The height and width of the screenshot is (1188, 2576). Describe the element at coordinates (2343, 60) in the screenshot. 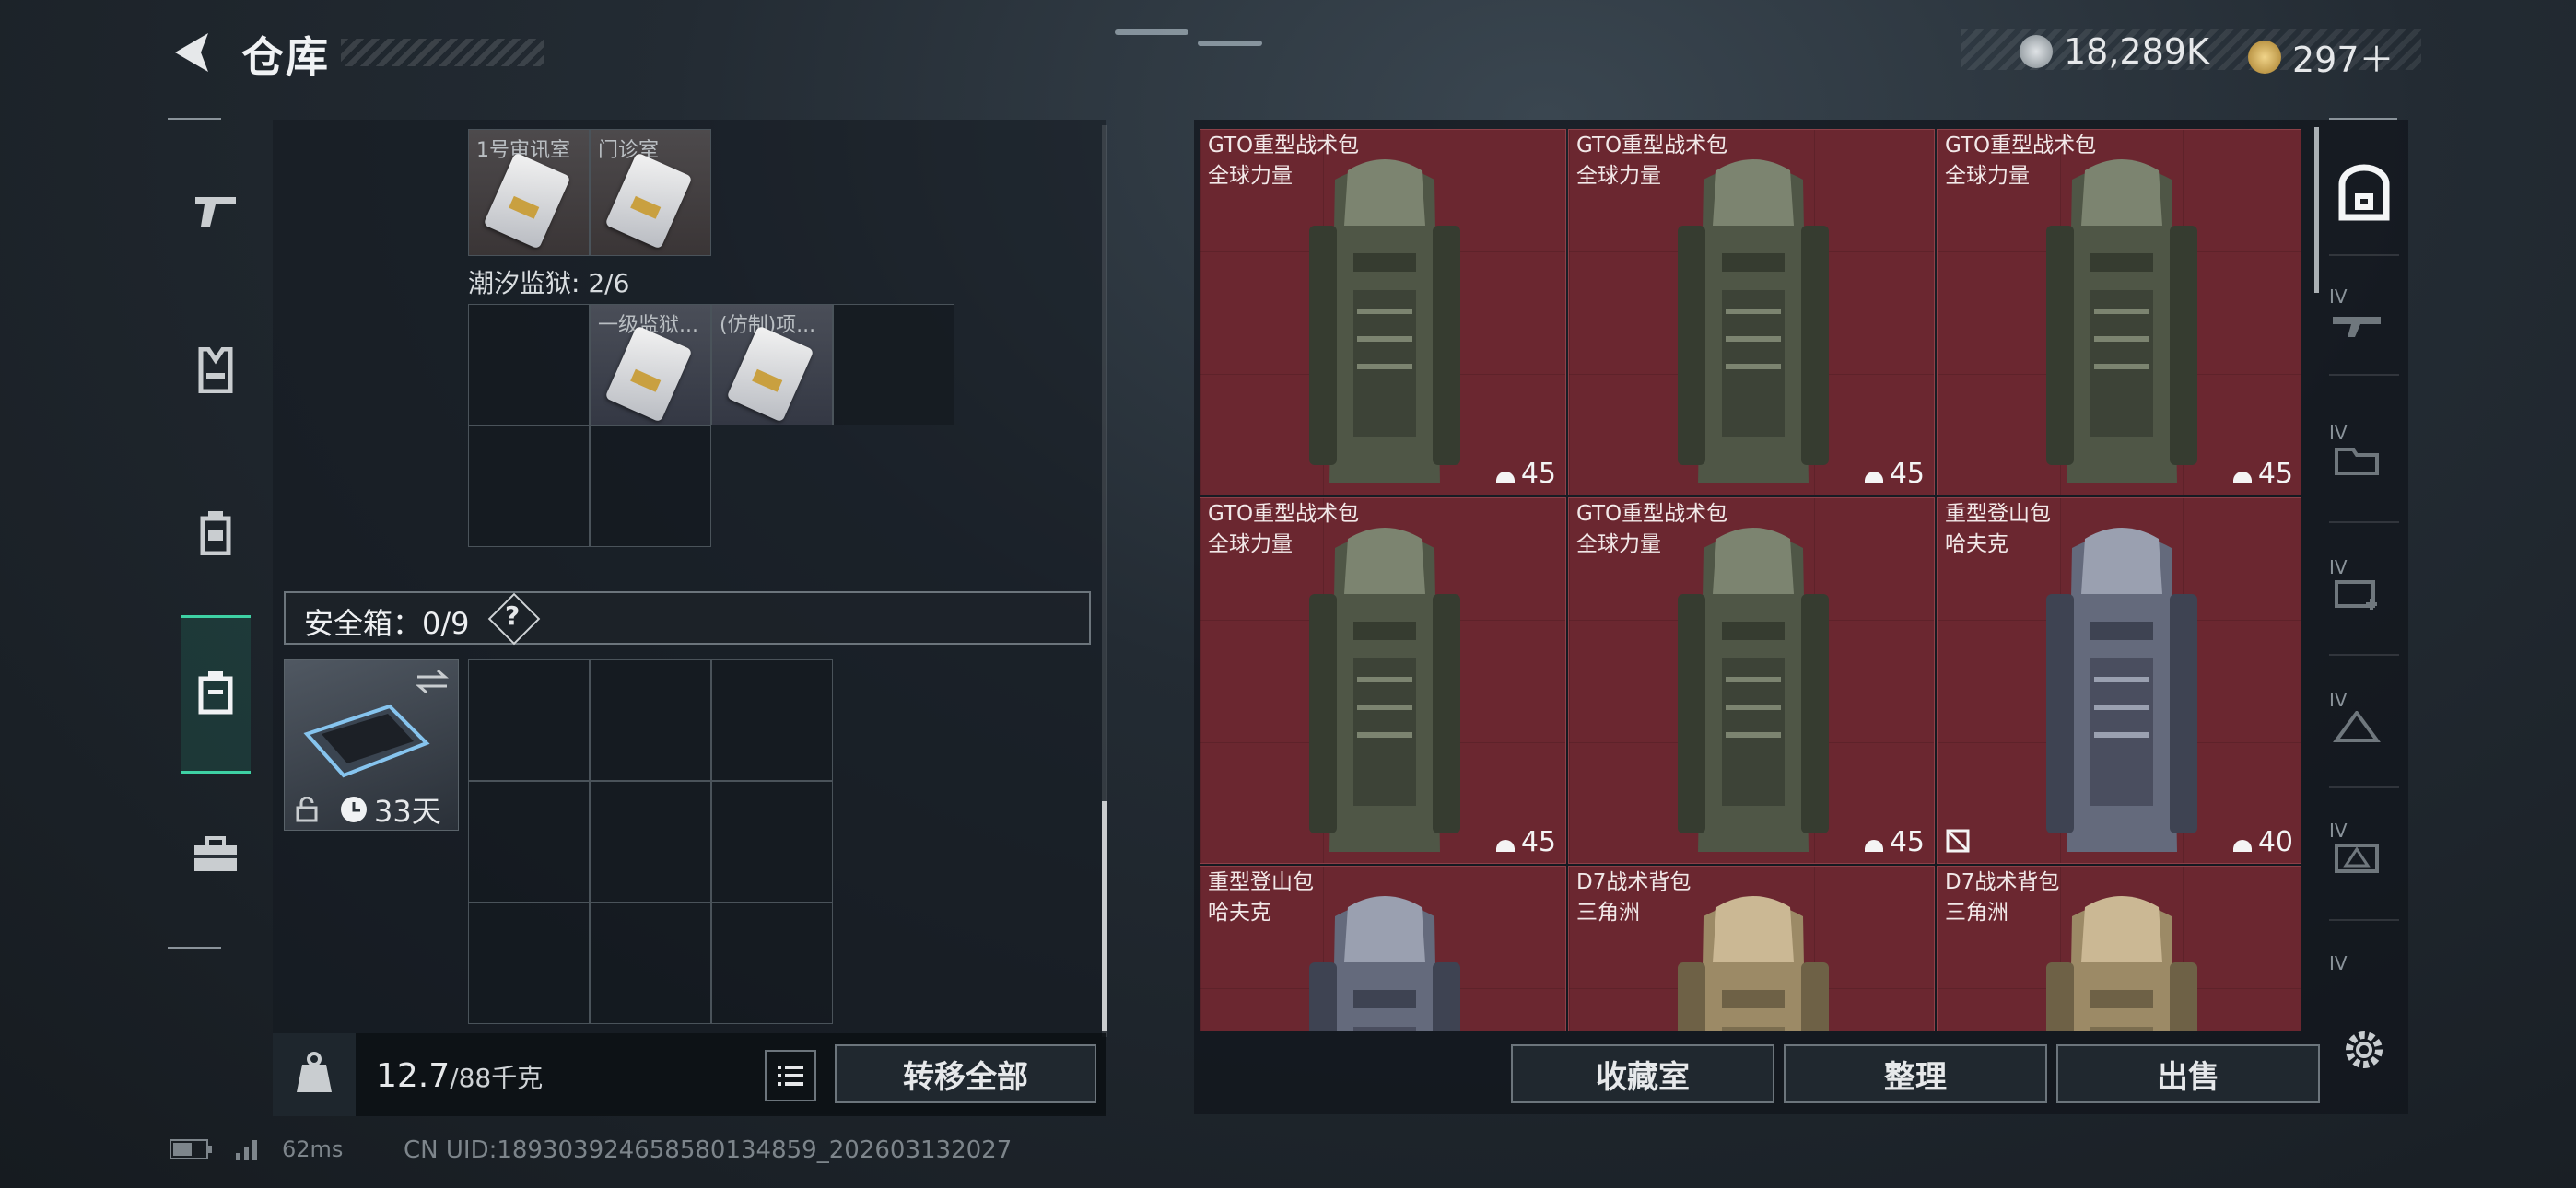

I see `currency-secondary-value: 297＋` at that location.